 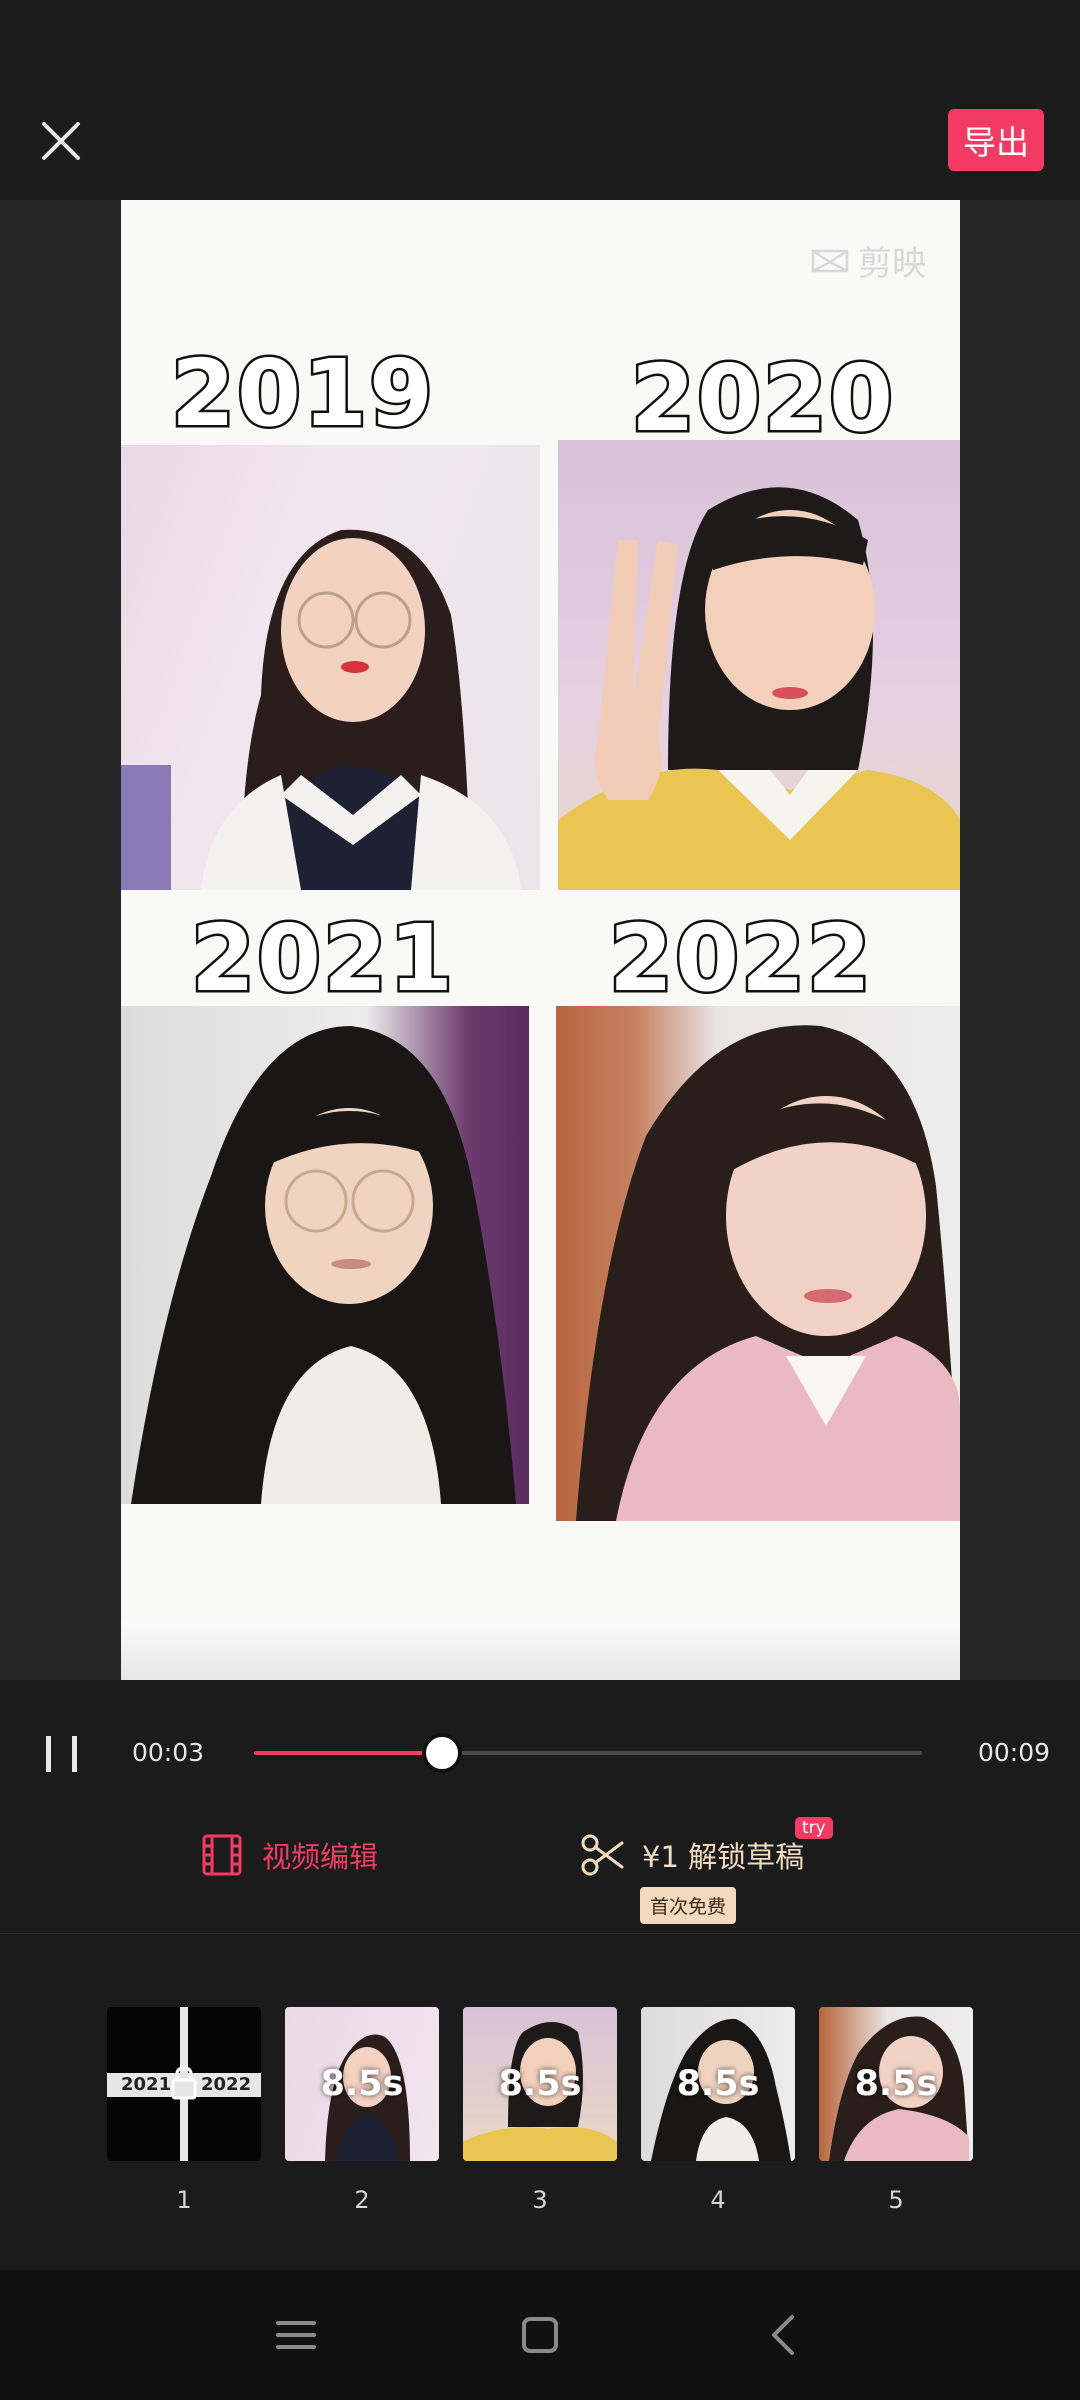 What do you see at coordinates (222, 1855) in the screenshot?
I see `film-icon` at bounding box center [222, 1855].